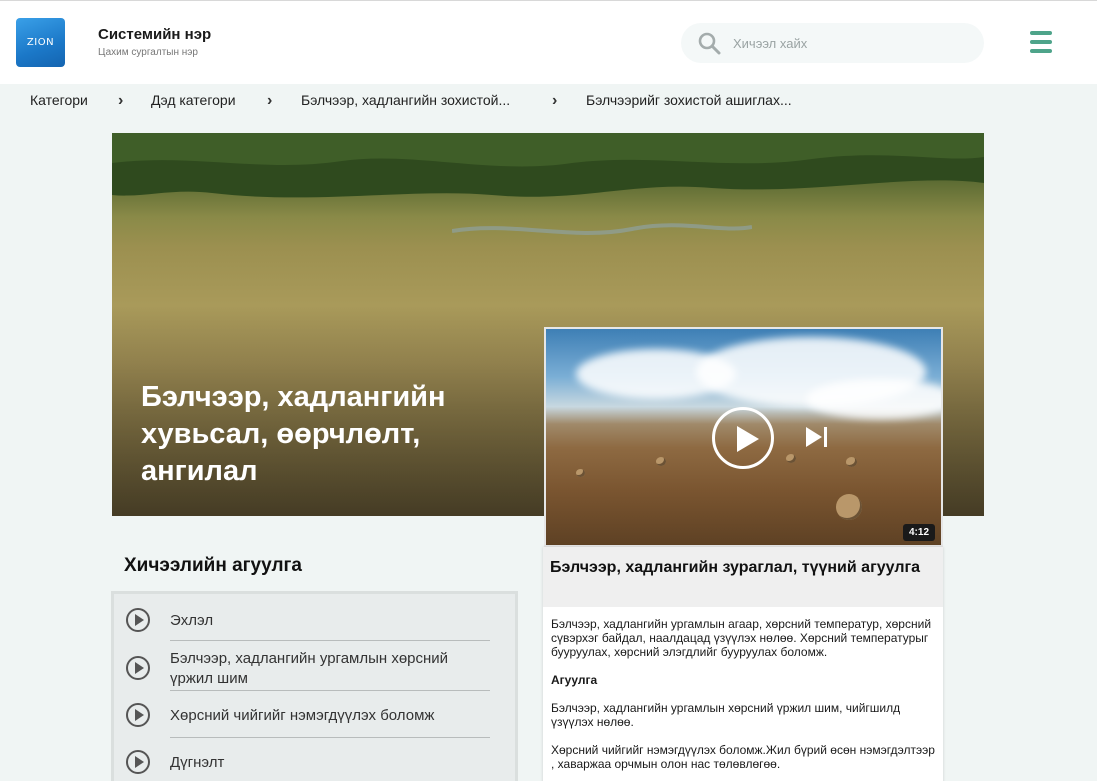 This screenshot has width=1097, height=781. What do you see at coordinates (155, 34) in the screenshot?
I see `system-name: Системийн нэр` at bounding box center [155, 34].